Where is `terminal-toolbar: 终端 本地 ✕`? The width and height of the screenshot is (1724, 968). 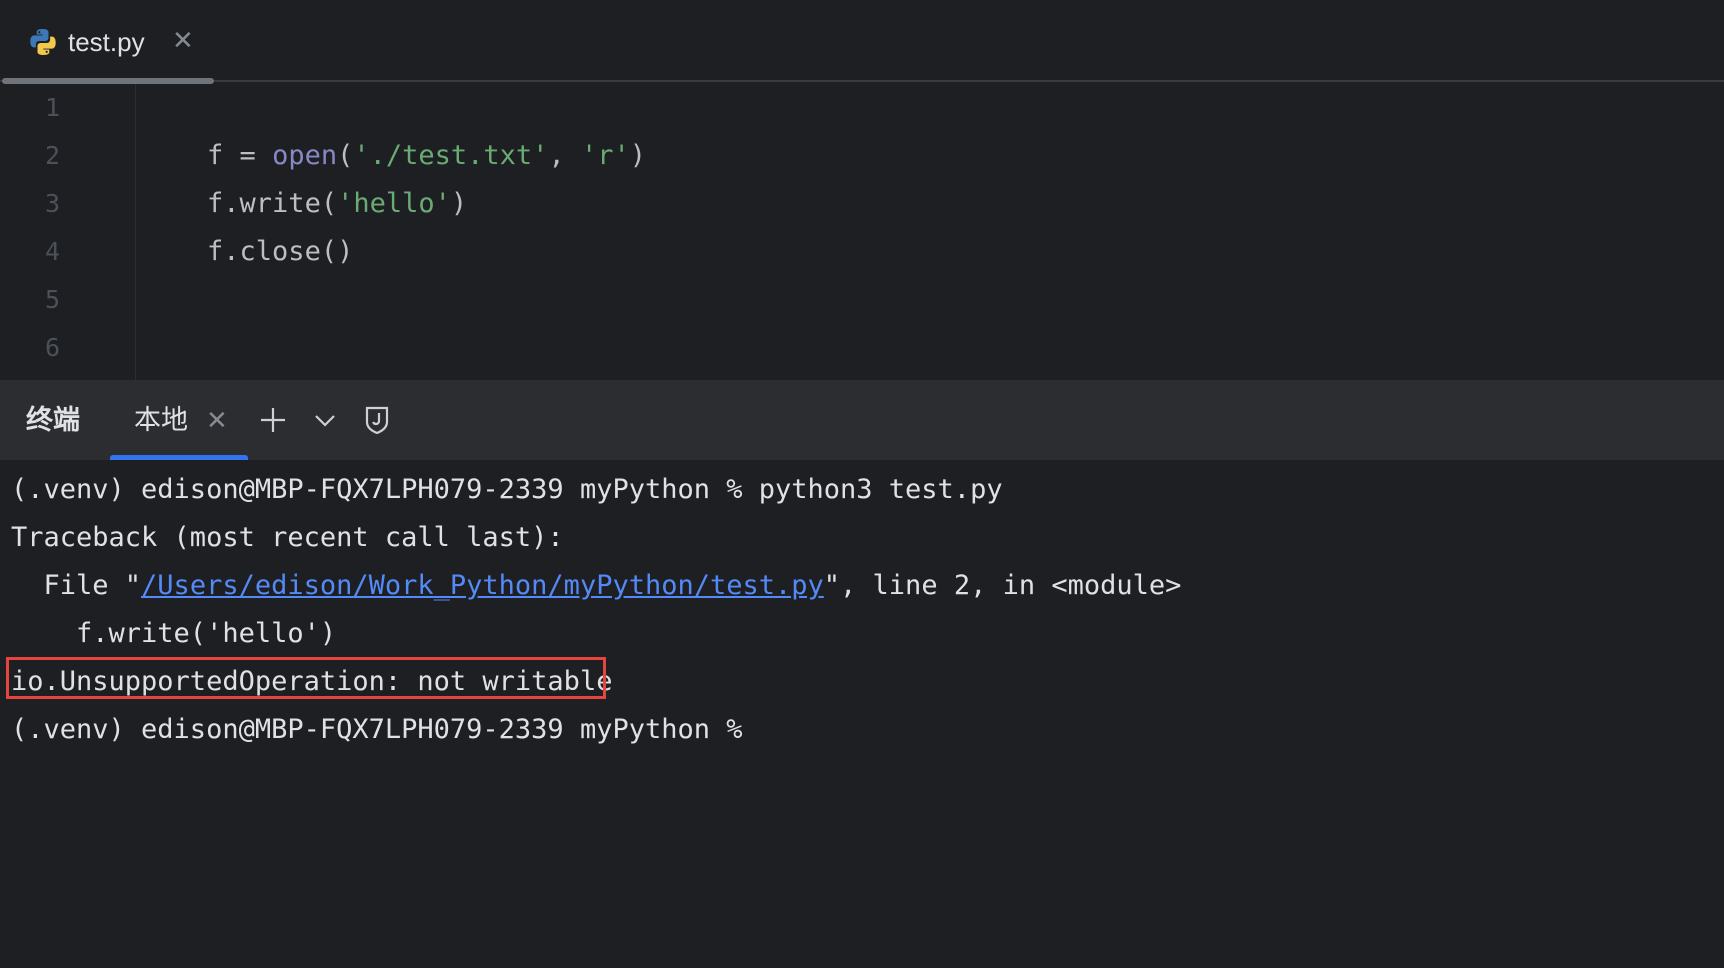
terminal-toolbar: 终端 本地 ✕ is located at coordinates (862, 420).